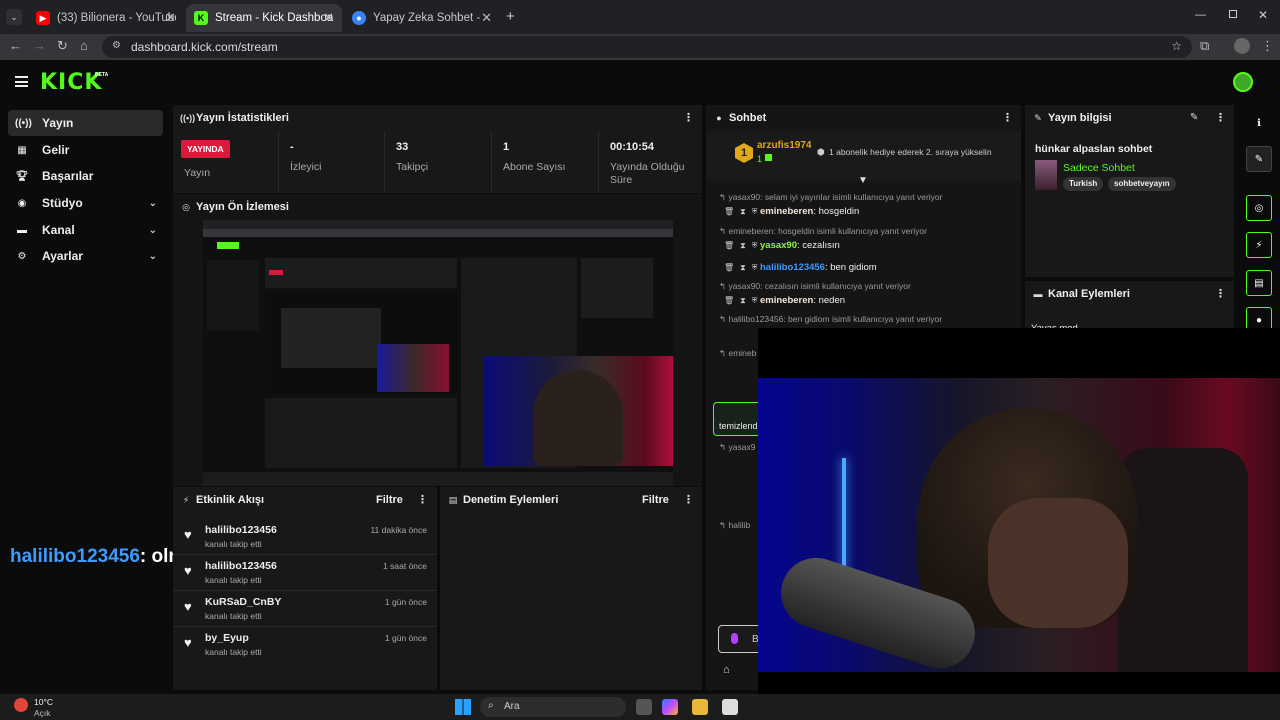 This screenshot has height=720, width=1280. I want to click on category-thumbnail, so click(1046, 175).